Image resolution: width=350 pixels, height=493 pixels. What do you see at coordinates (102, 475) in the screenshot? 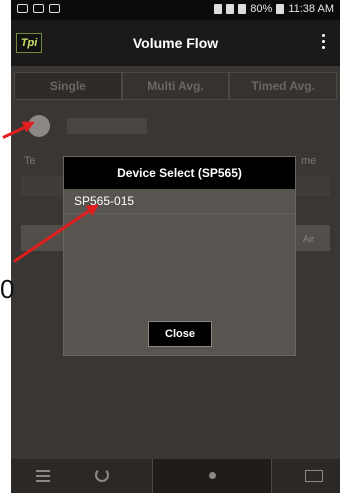
I see `refresh-icon` at bounding box center [102, 475].